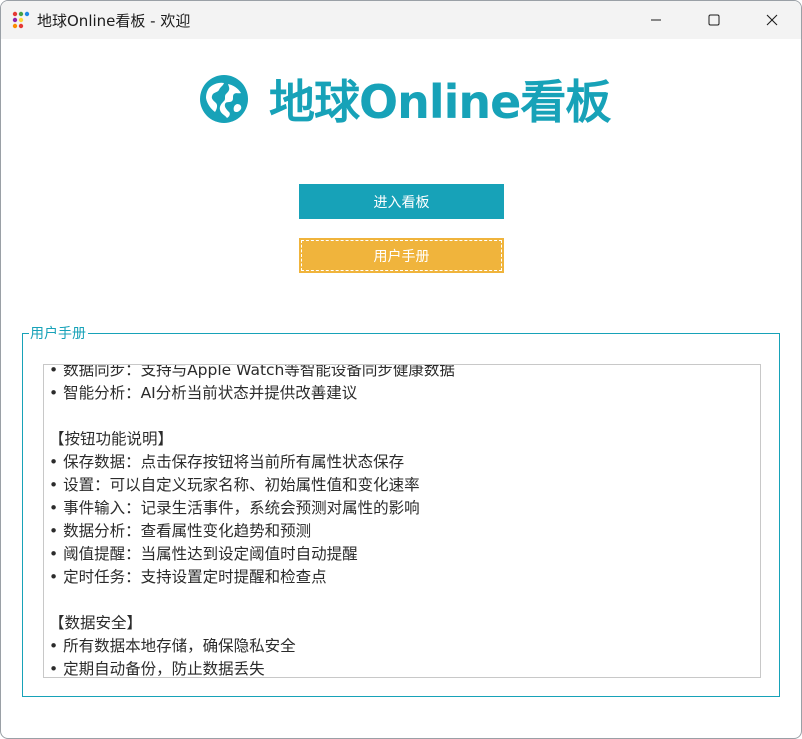 Image resolution: width=802 pixels, height=739 pixels. I want to click on app-logo: 地球Online看板, so click(405, 99).